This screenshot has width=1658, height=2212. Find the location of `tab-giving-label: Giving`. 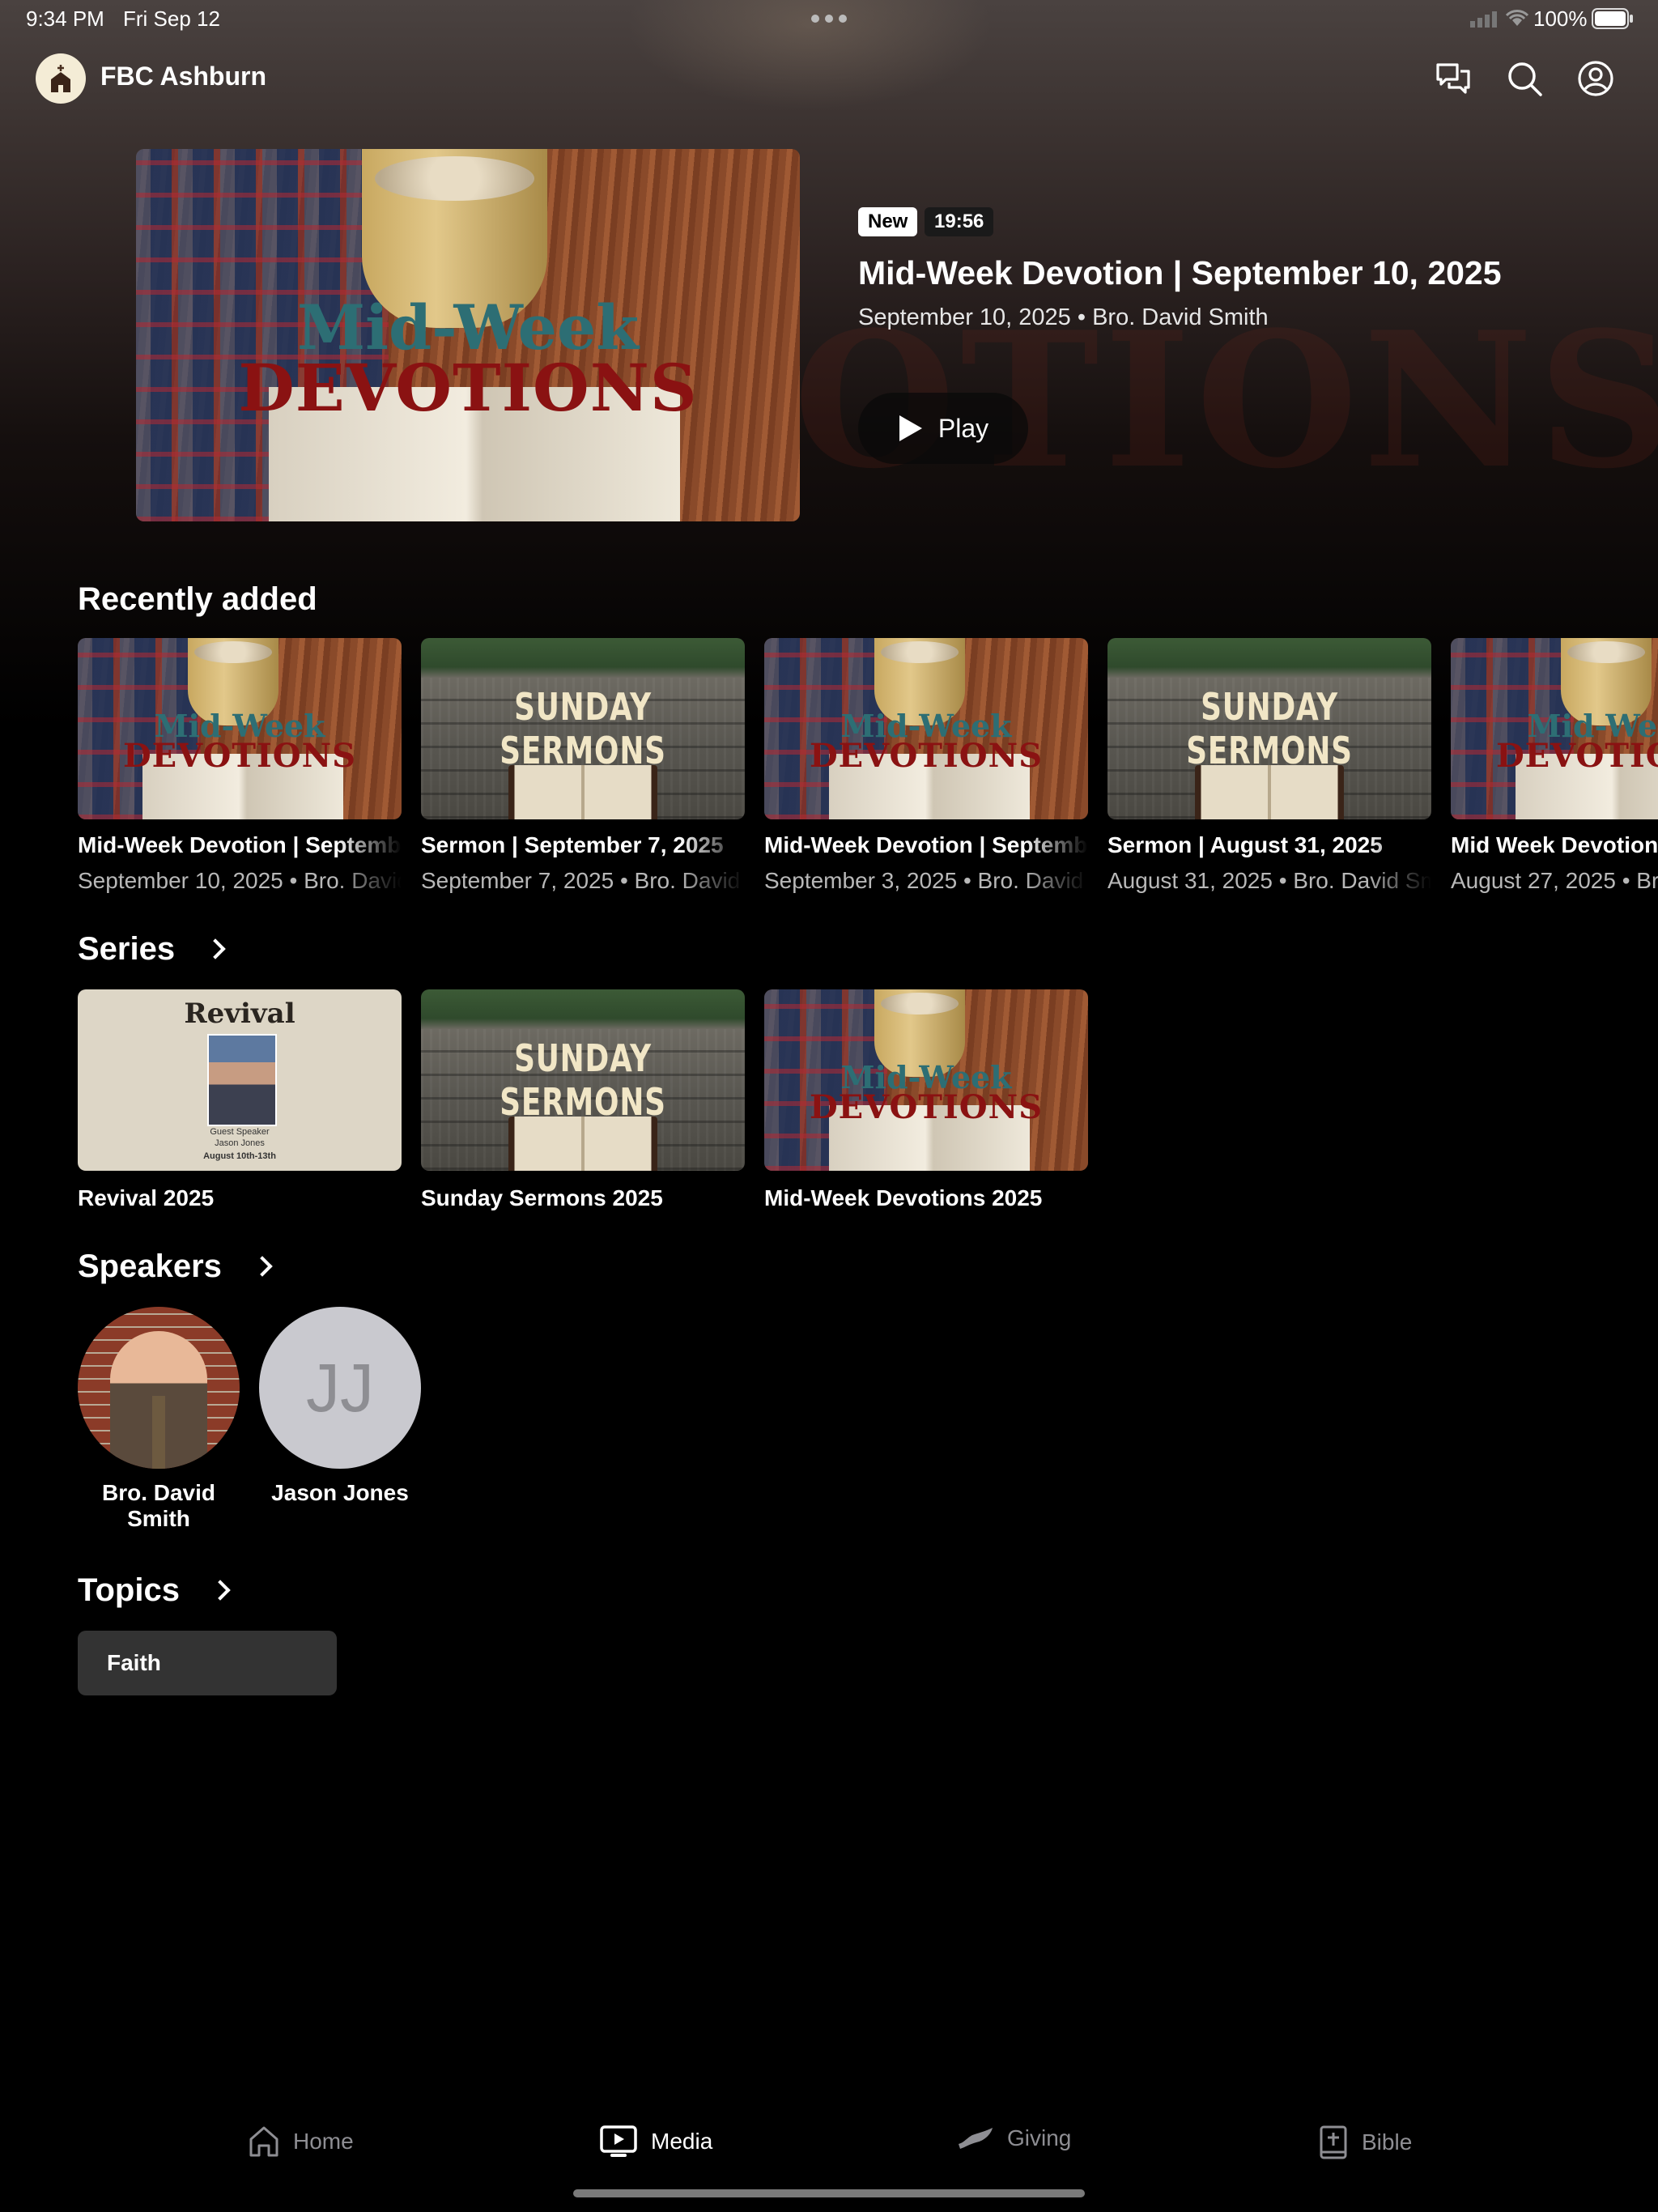

tab-giving-label: Giving is located at coordinates (1039, 2137).